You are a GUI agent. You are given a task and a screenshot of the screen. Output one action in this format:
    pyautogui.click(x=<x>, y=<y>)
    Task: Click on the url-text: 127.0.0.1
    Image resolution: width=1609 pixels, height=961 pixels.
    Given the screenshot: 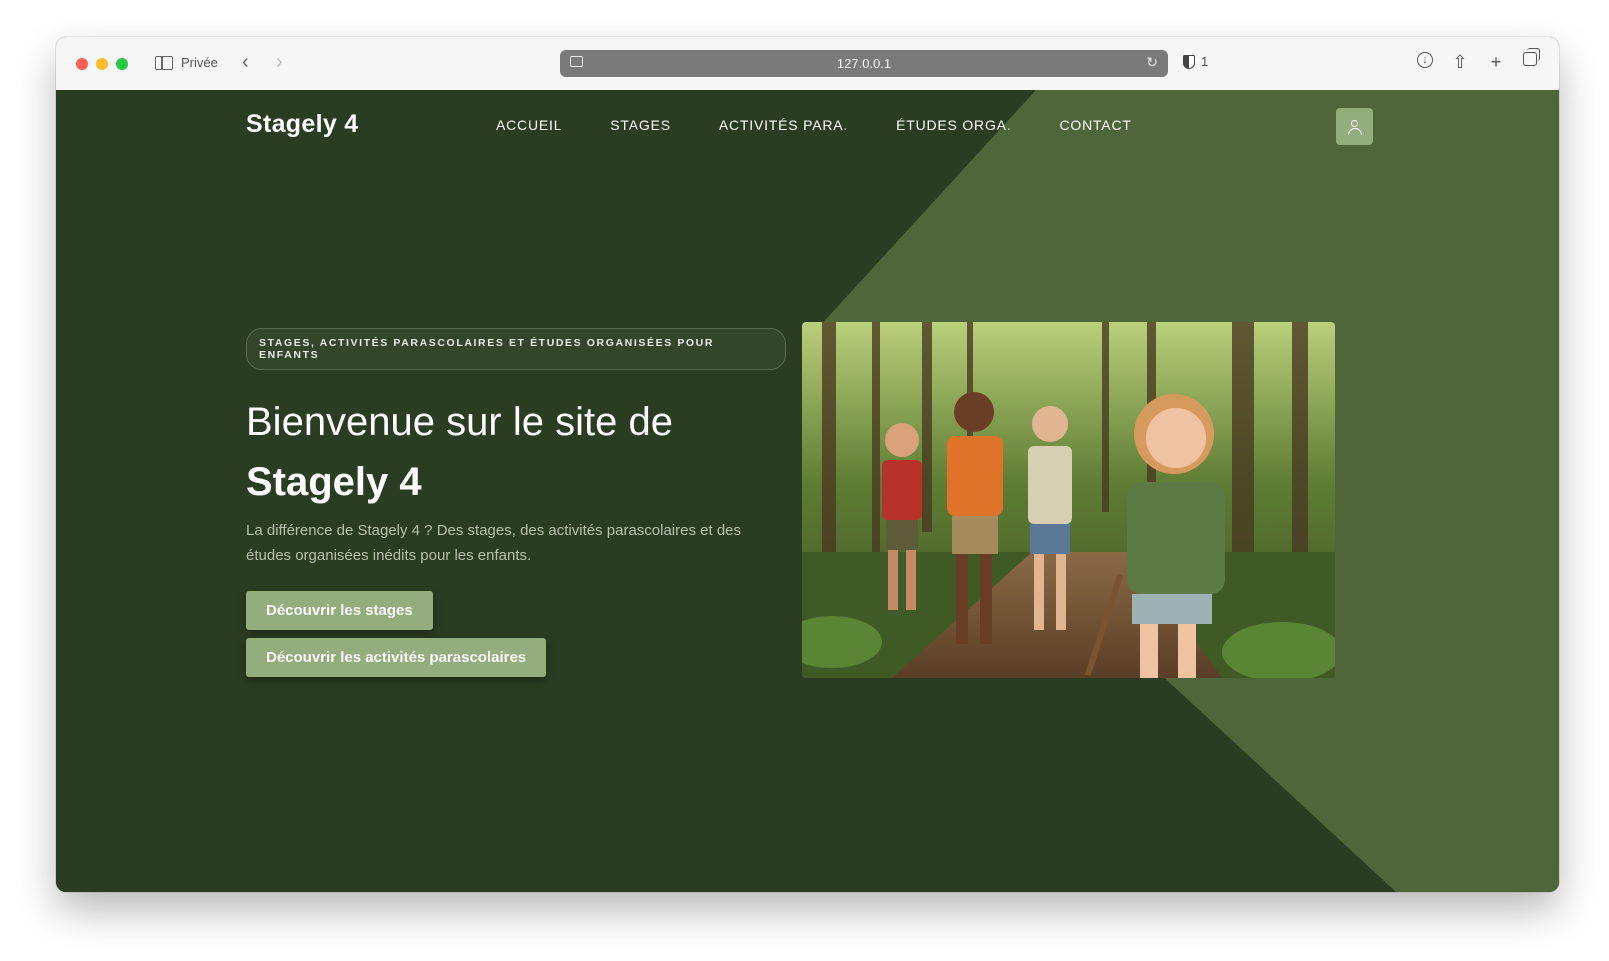 What is the action you would take?
    pyautogui.click(x=864, y=63)
    